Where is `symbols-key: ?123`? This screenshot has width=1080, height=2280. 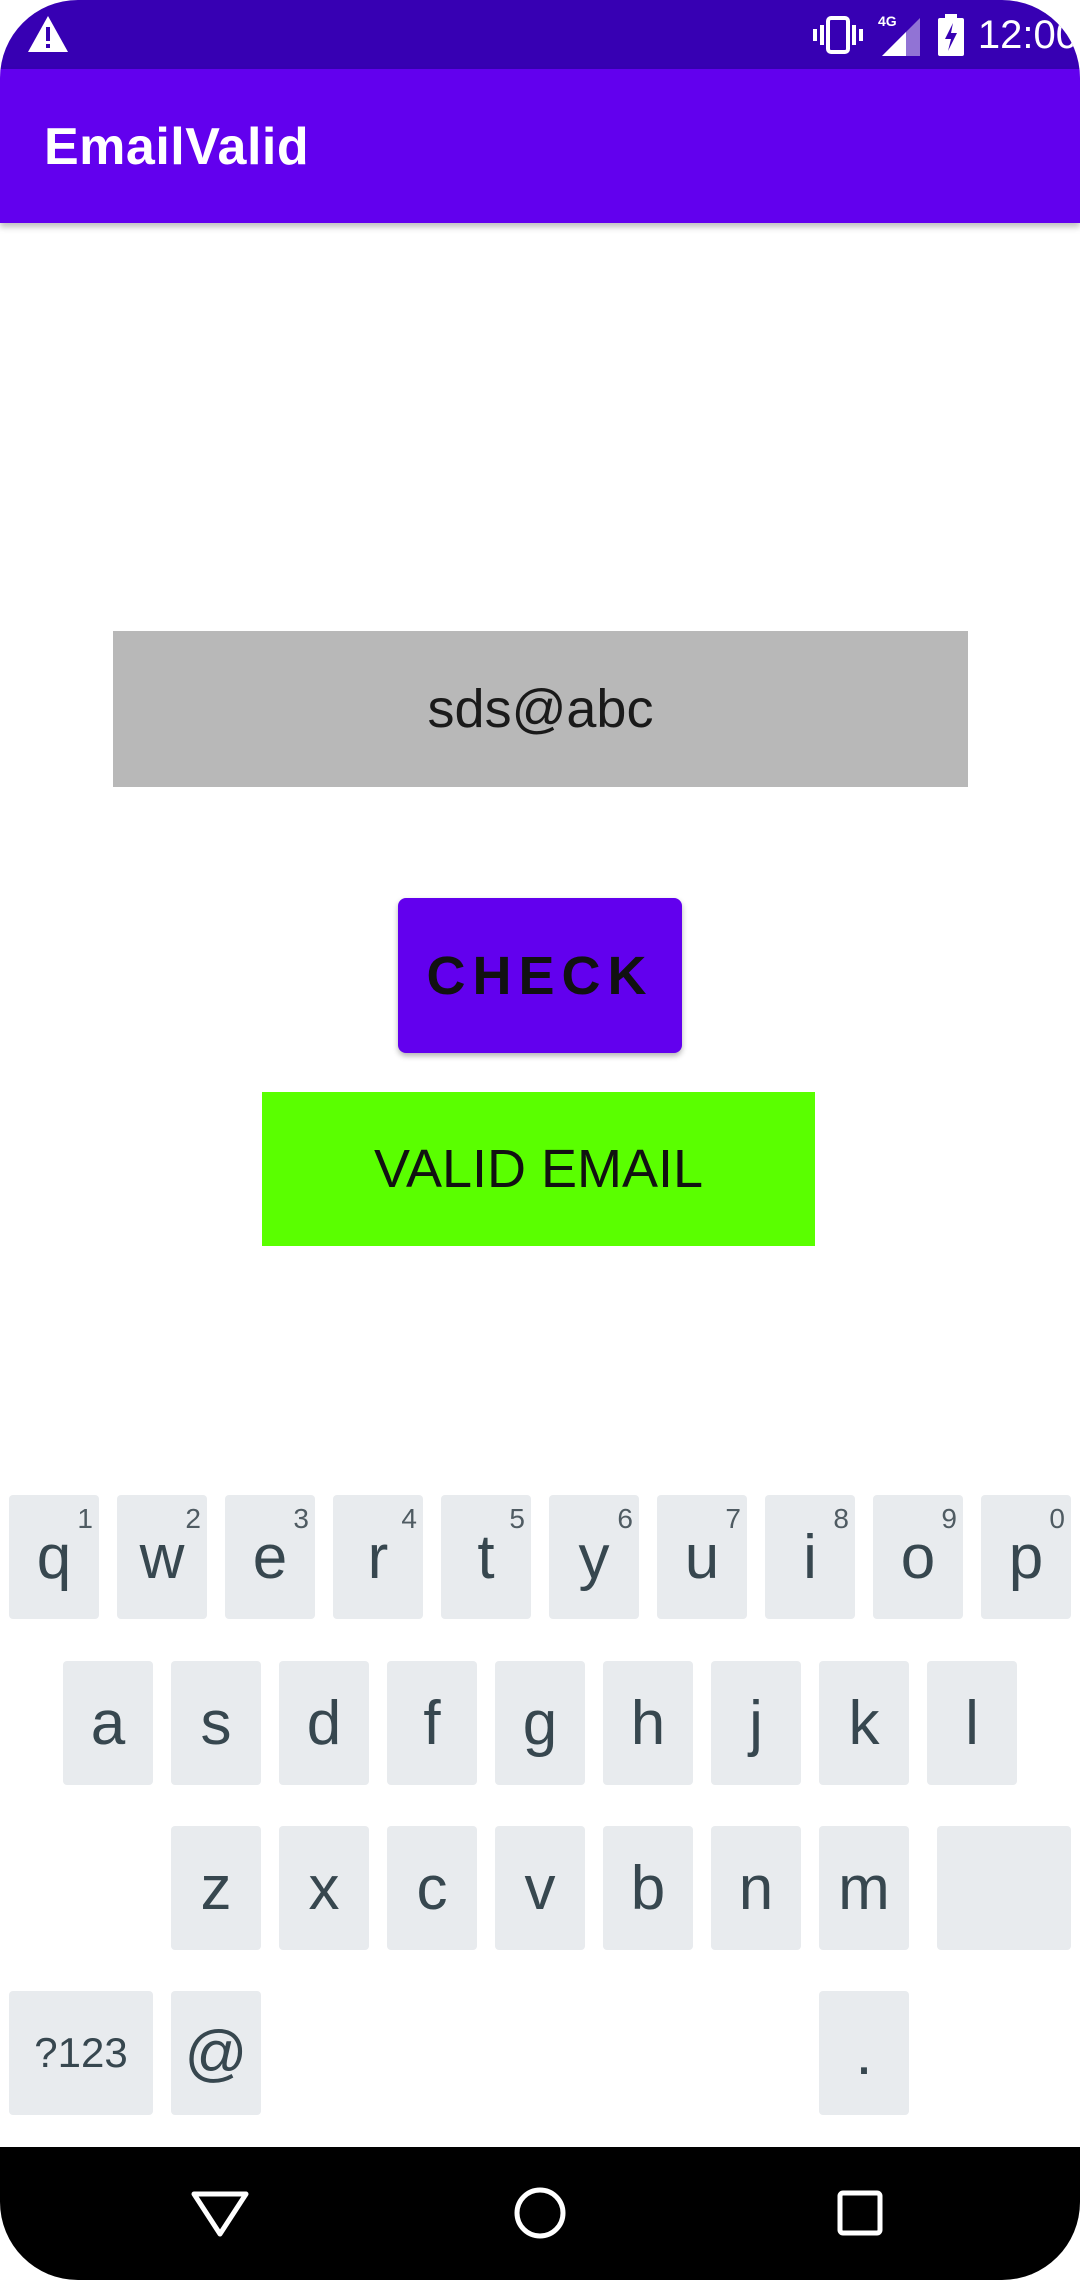 symbols-key: ?123 is located at coordinates (81, 2053).